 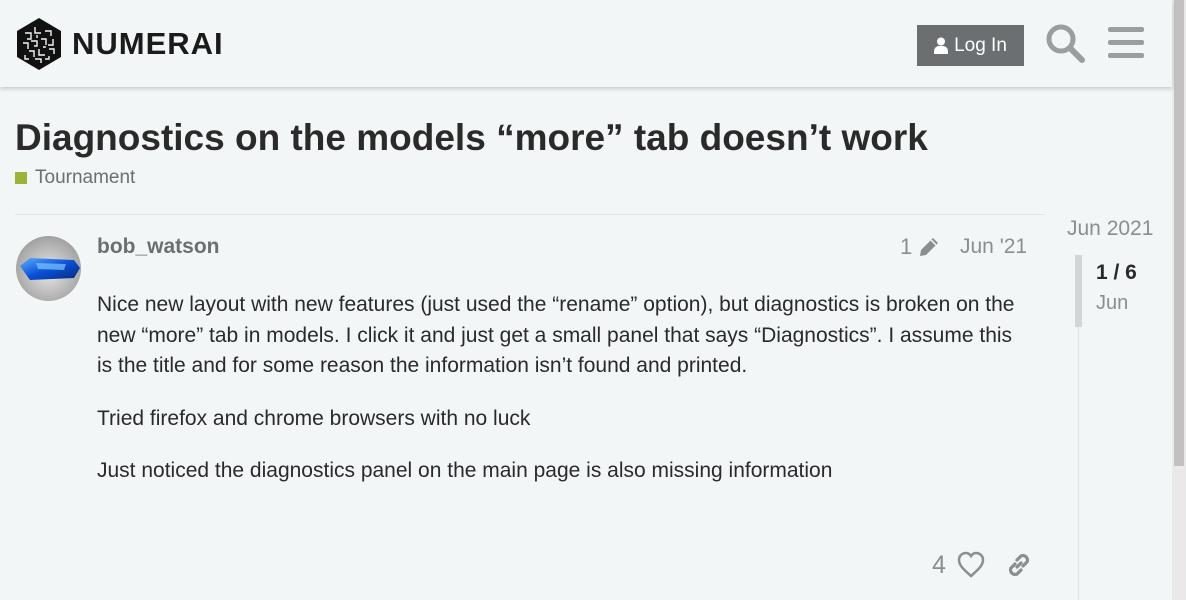 I want to click on login-label: Log In, so click(x=980, y=45).